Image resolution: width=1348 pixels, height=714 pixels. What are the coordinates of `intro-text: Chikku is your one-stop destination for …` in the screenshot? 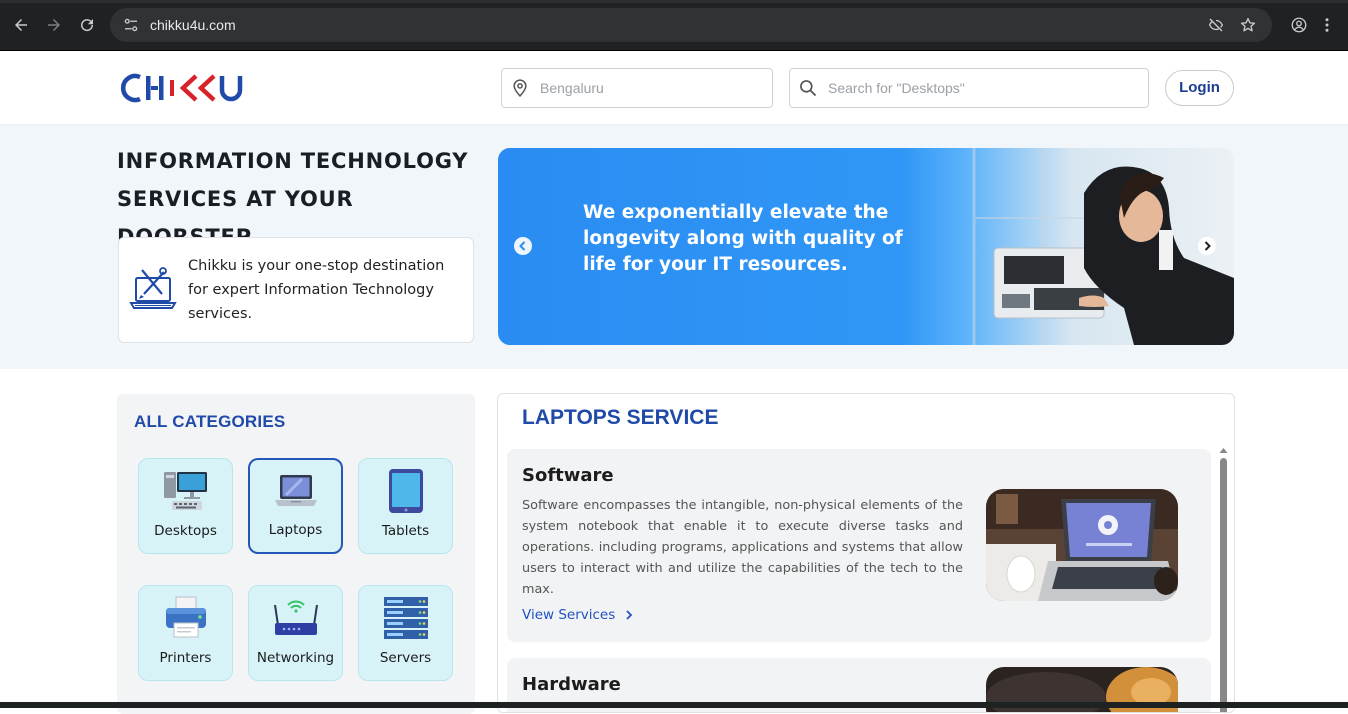 It's located at (326, 290).